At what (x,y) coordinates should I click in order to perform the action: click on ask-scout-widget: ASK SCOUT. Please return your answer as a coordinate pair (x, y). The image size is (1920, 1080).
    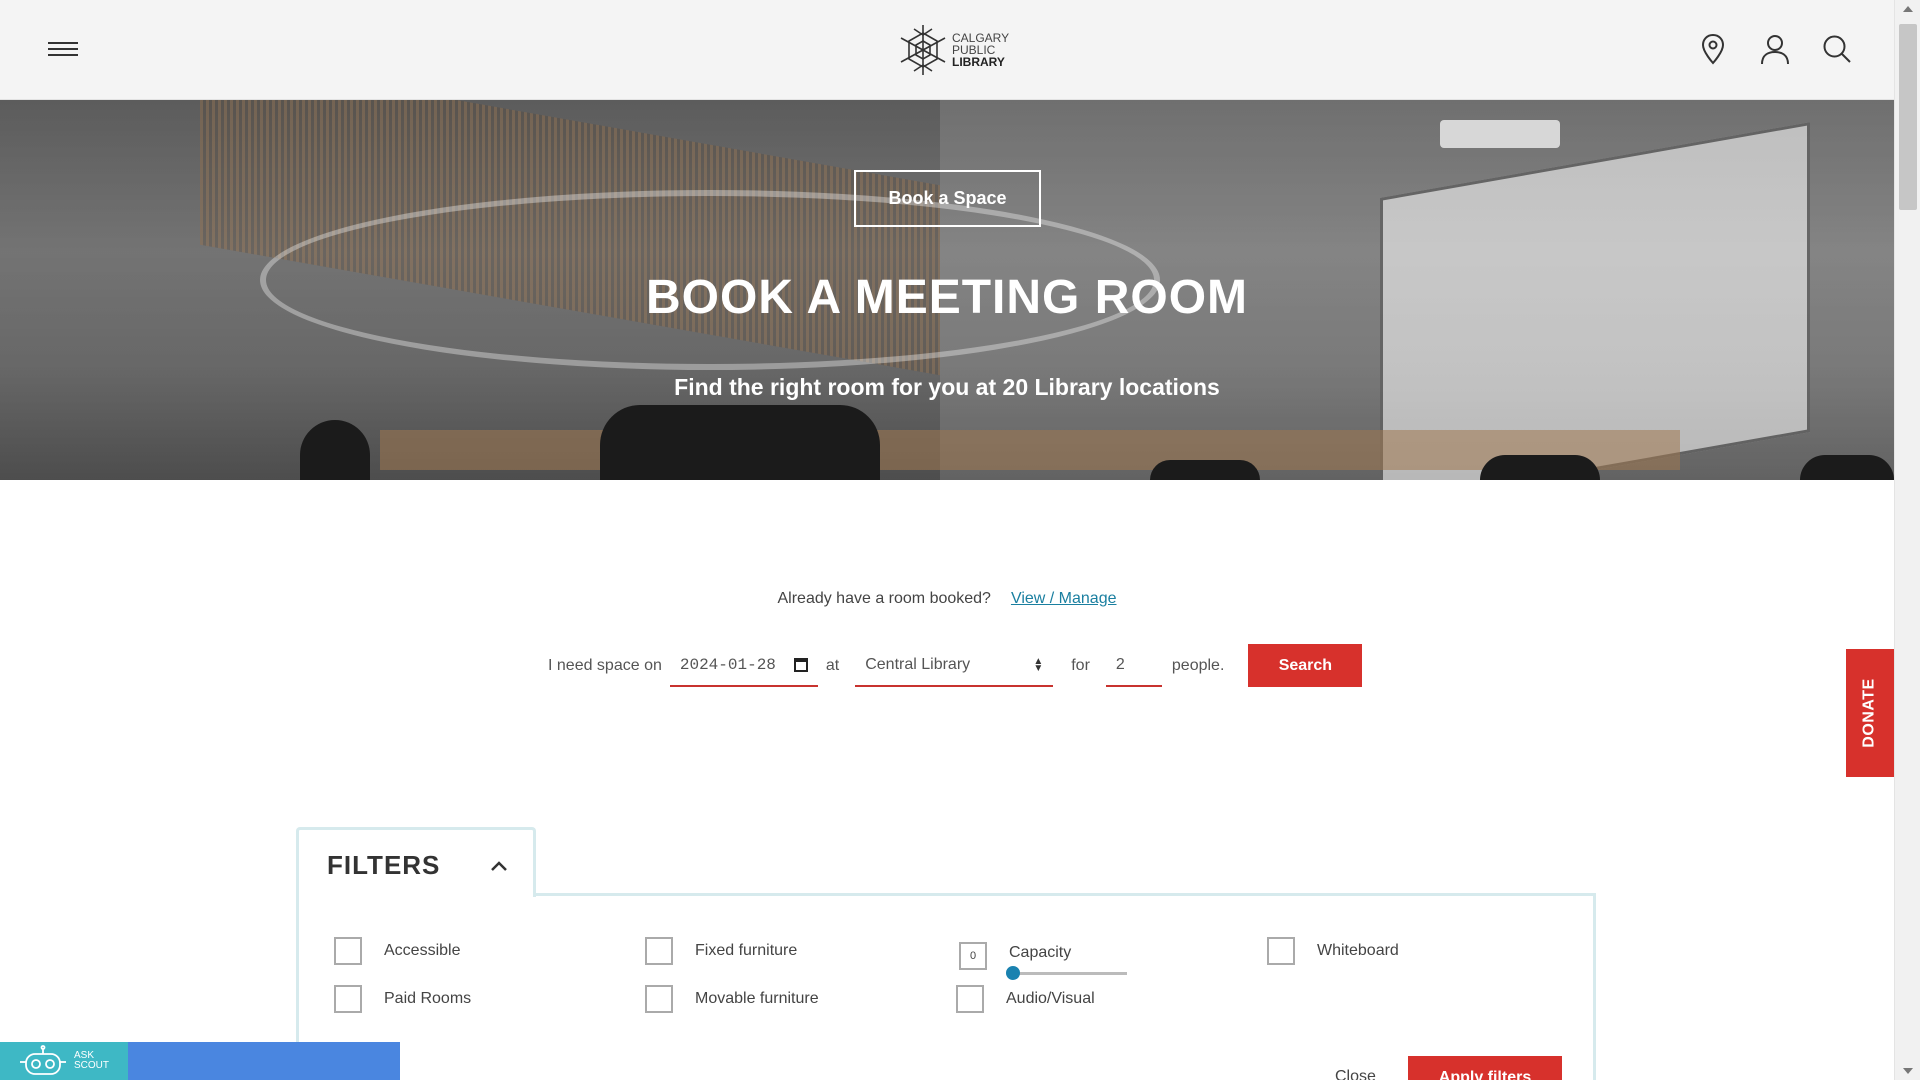
    Looking at the image, I should click on (200, 1061).